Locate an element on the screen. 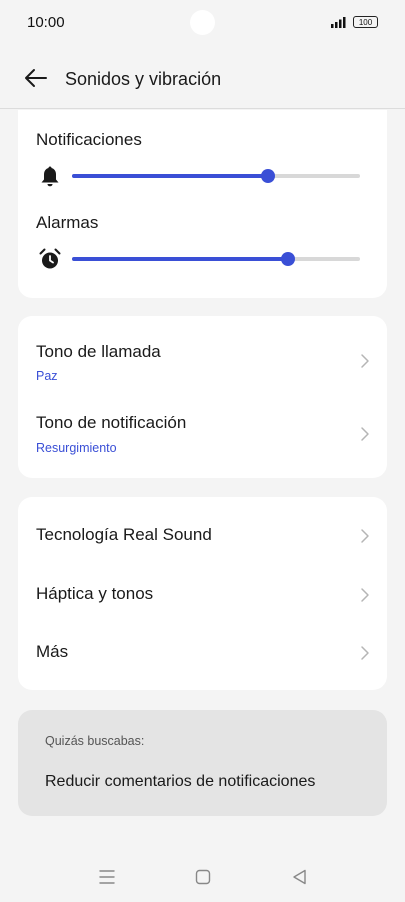  more-title: Más is located at coordinates (52, 651).